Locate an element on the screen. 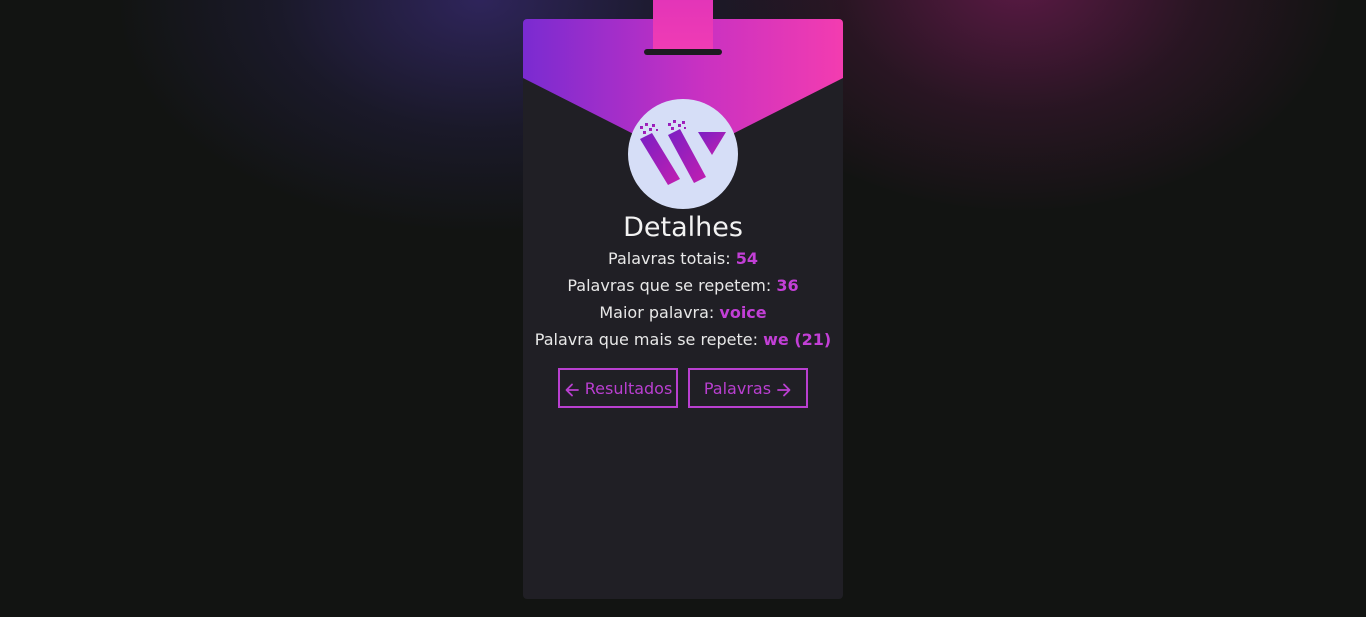 The height and width of the screenshot is (617, 1366). arrow-left-icon is located at coordinates (572, 389).